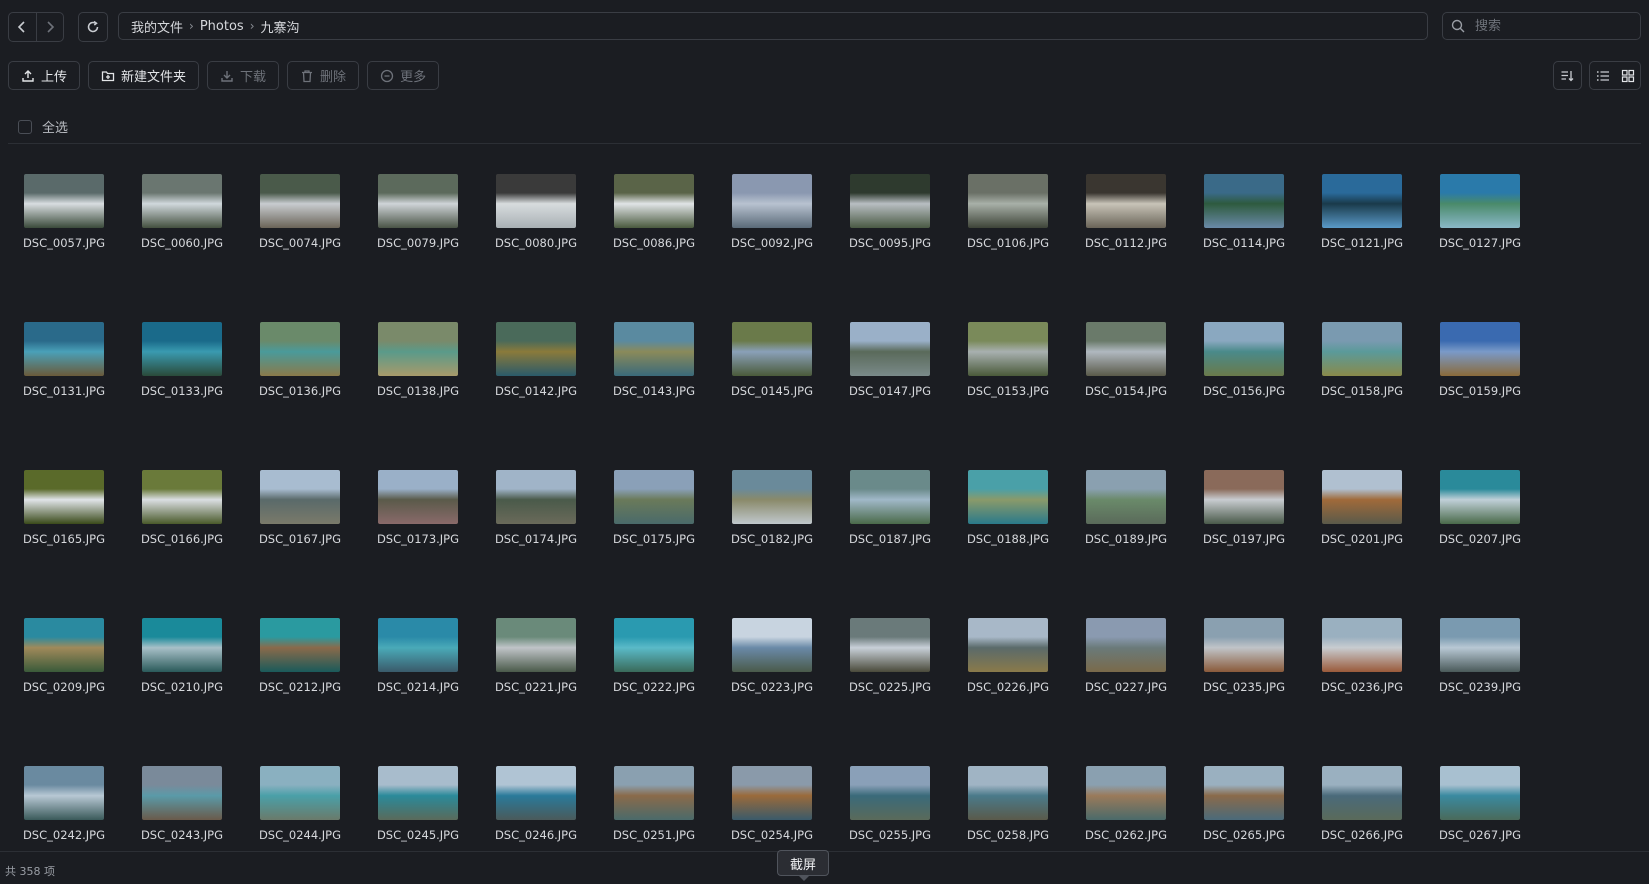 This screenshot has width=1649, height=884. Describe the element at coordinates (181, 648) in the screenshot. I see `file-tile: DSC_0210.JPG` at that location.